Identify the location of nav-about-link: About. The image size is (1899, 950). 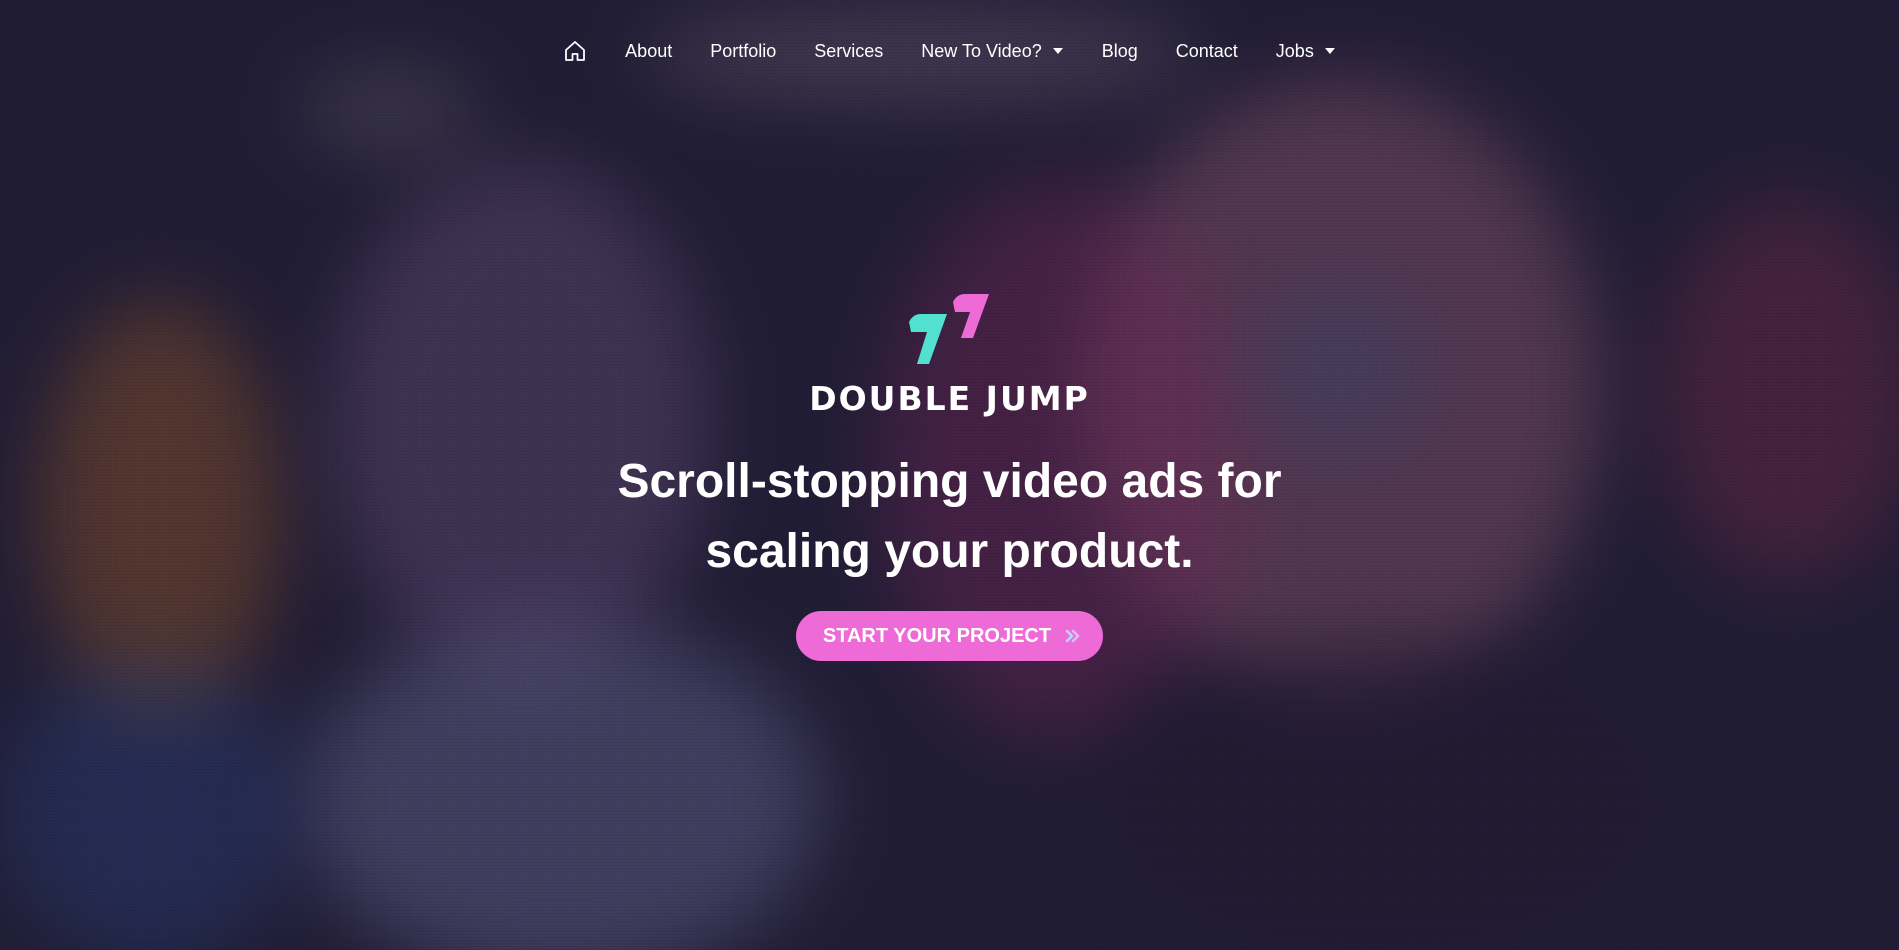
(648, 51).